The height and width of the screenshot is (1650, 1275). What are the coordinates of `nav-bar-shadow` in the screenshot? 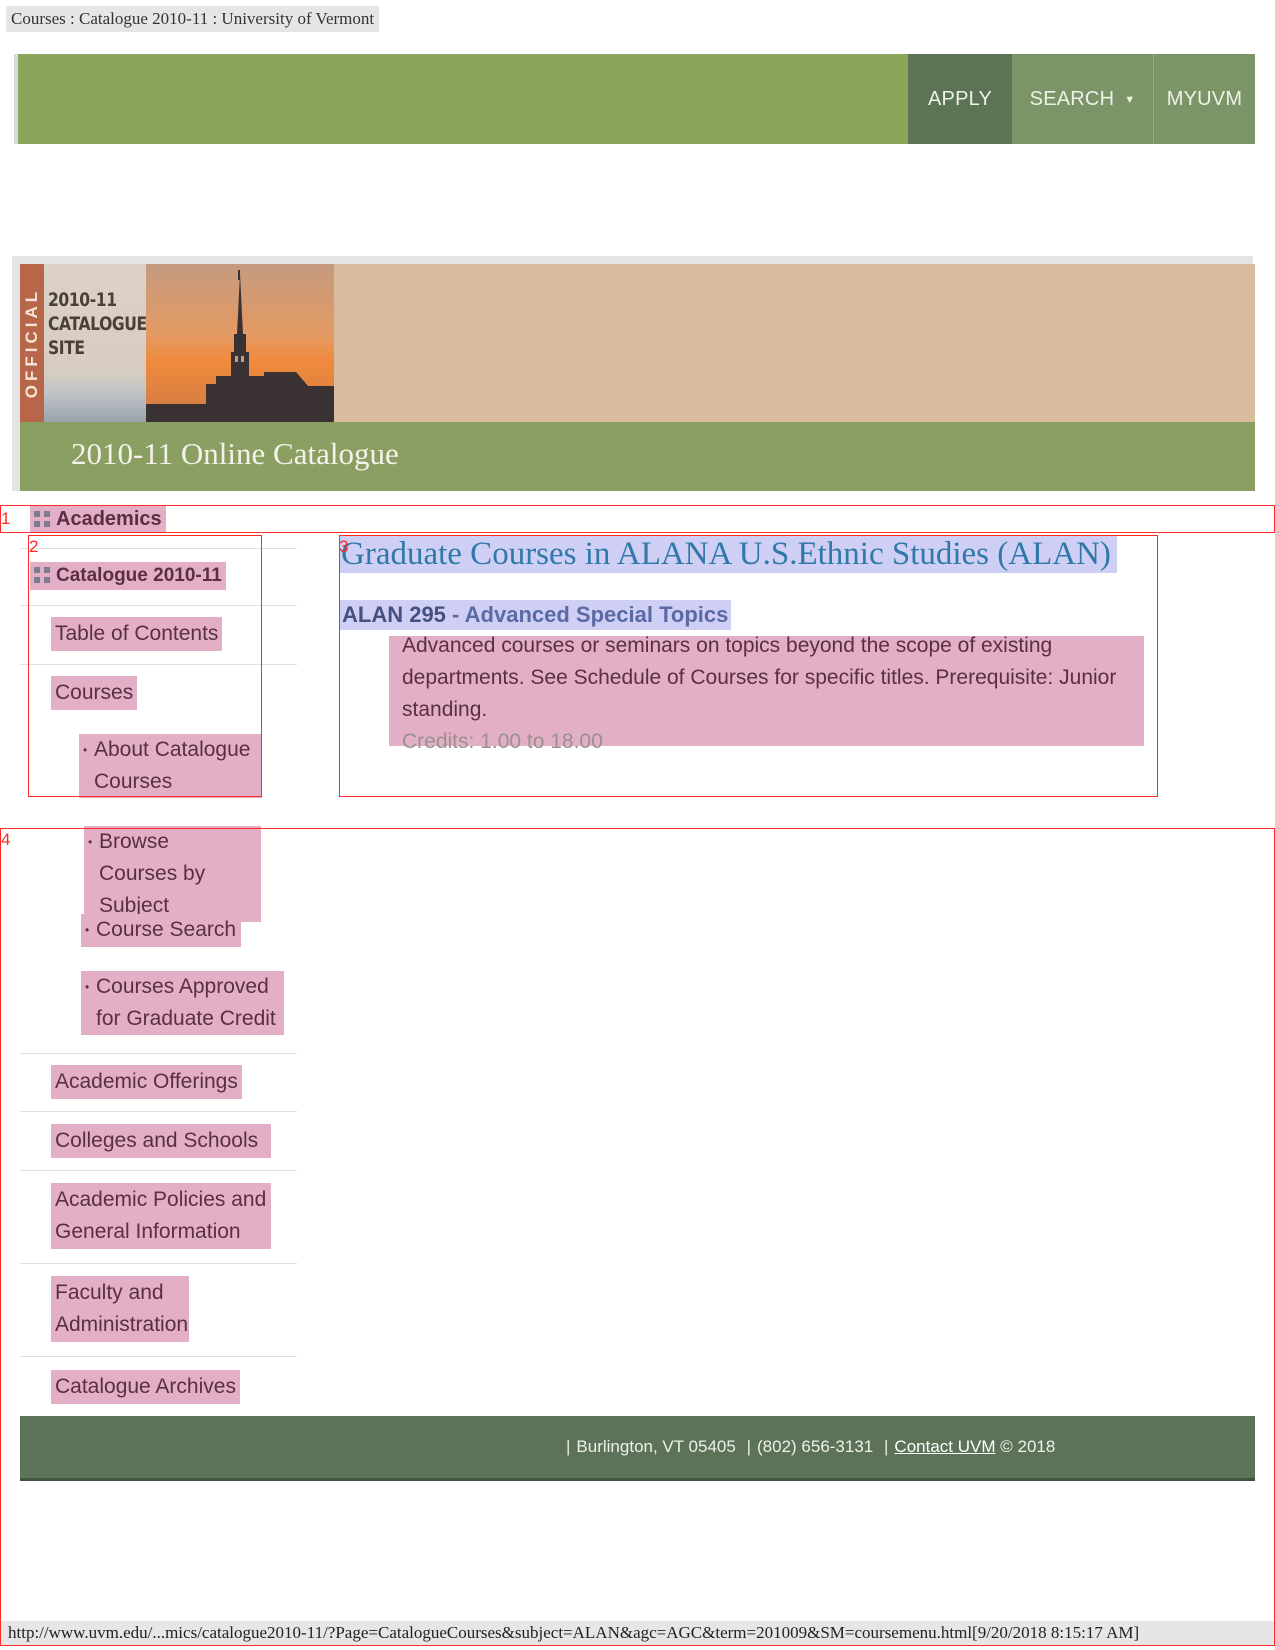 It's located at (16, 99).